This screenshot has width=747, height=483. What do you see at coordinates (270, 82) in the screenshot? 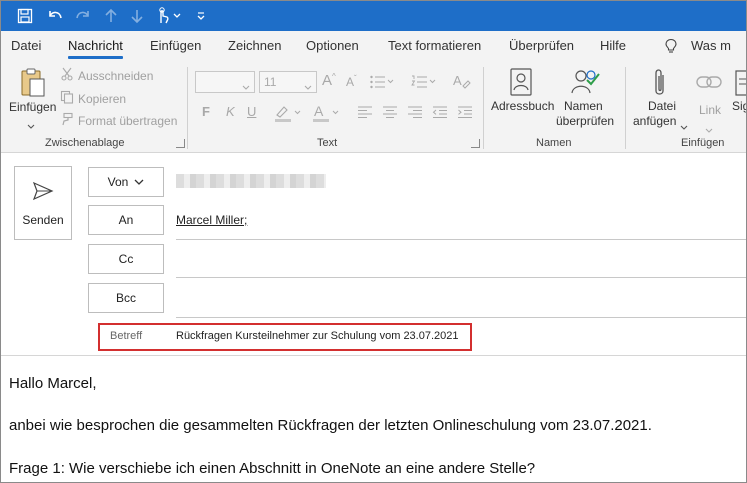
I see `font-size-value: 11` at bounding box center [270, 82].